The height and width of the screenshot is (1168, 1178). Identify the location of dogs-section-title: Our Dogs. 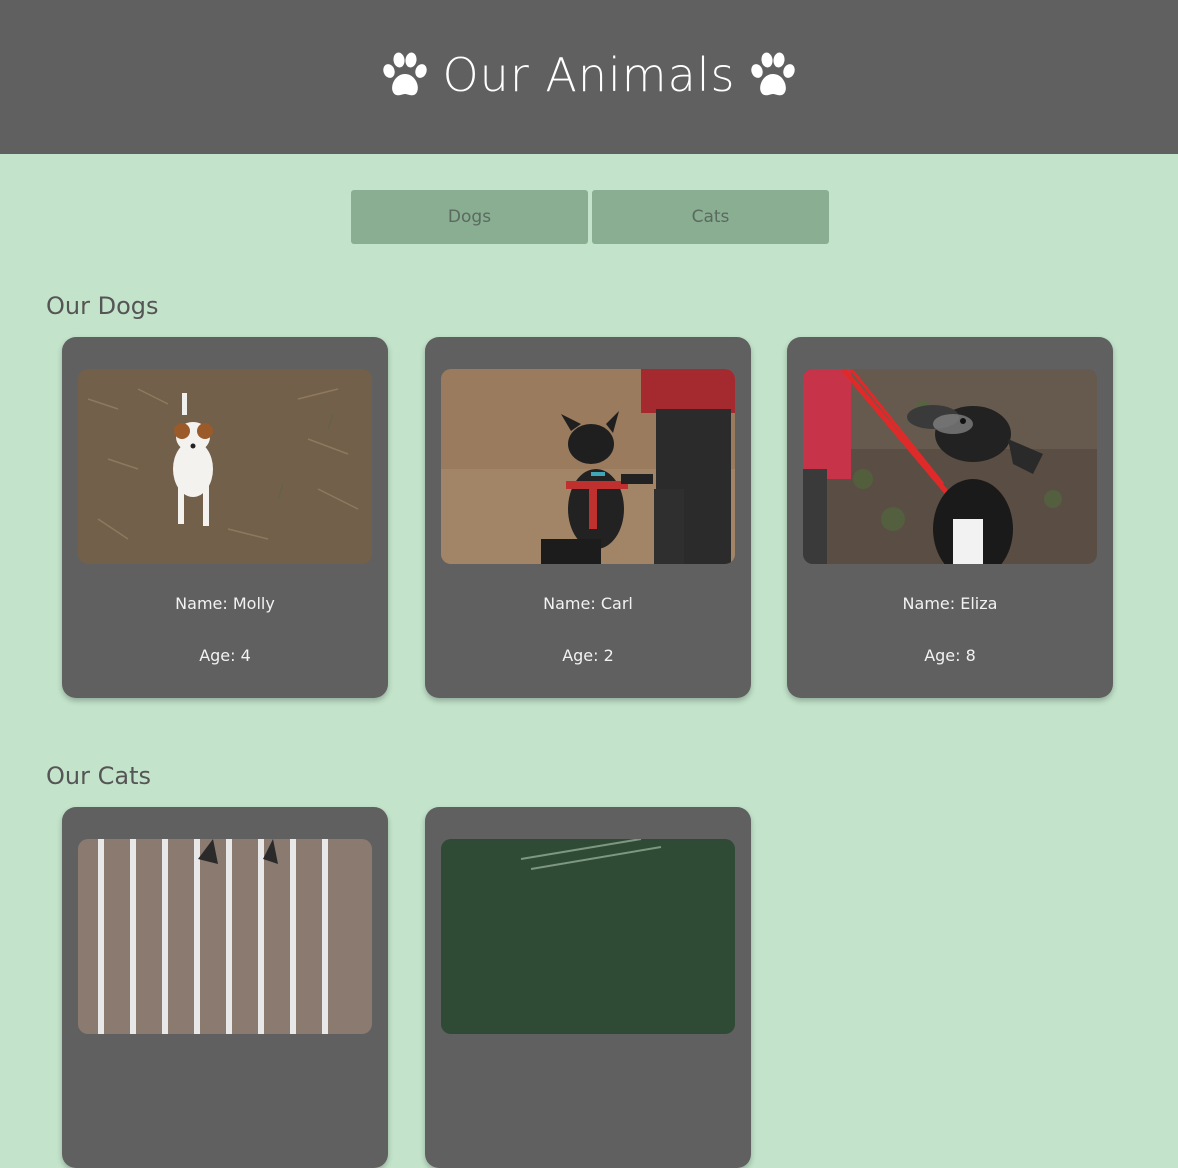
(102, 306).